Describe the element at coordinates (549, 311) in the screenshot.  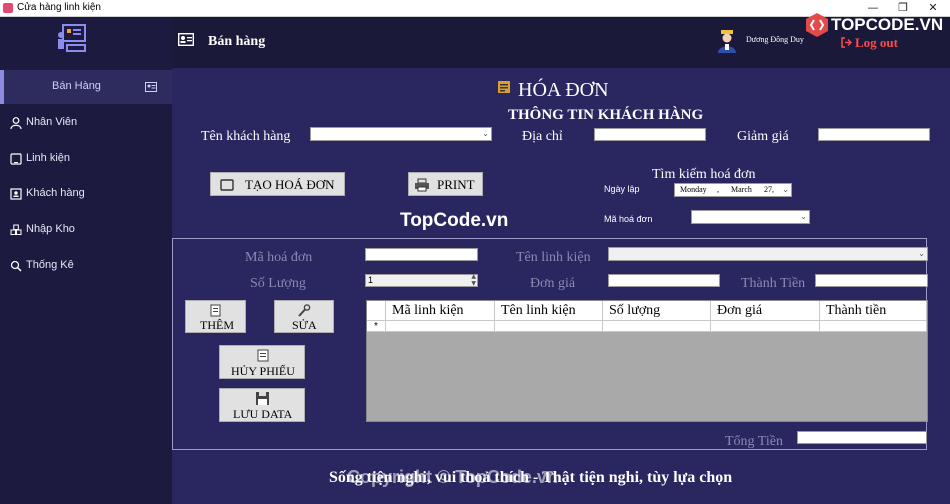
I see `grid-column-header: Tên linh kiện` at that location.